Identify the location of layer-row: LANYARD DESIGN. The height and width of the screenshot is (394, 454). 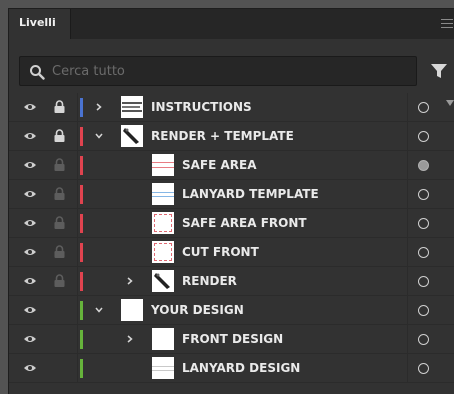
(231, 368).